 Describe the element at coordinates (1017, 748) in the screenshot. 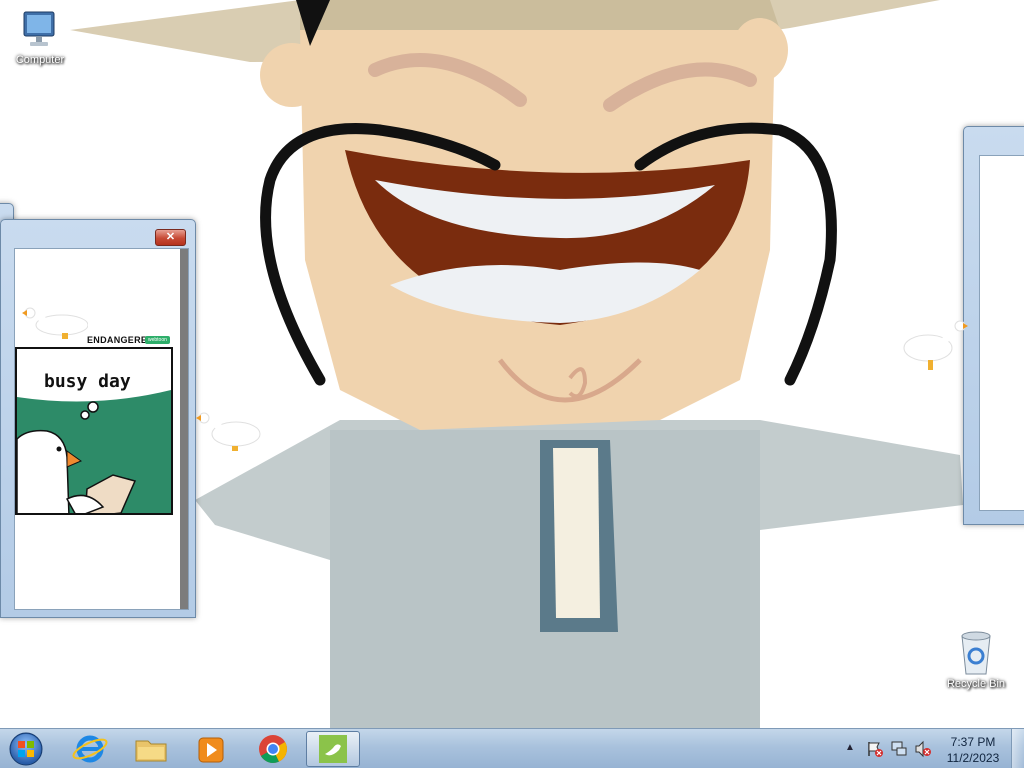

I see `show-desktop-button` at that location.